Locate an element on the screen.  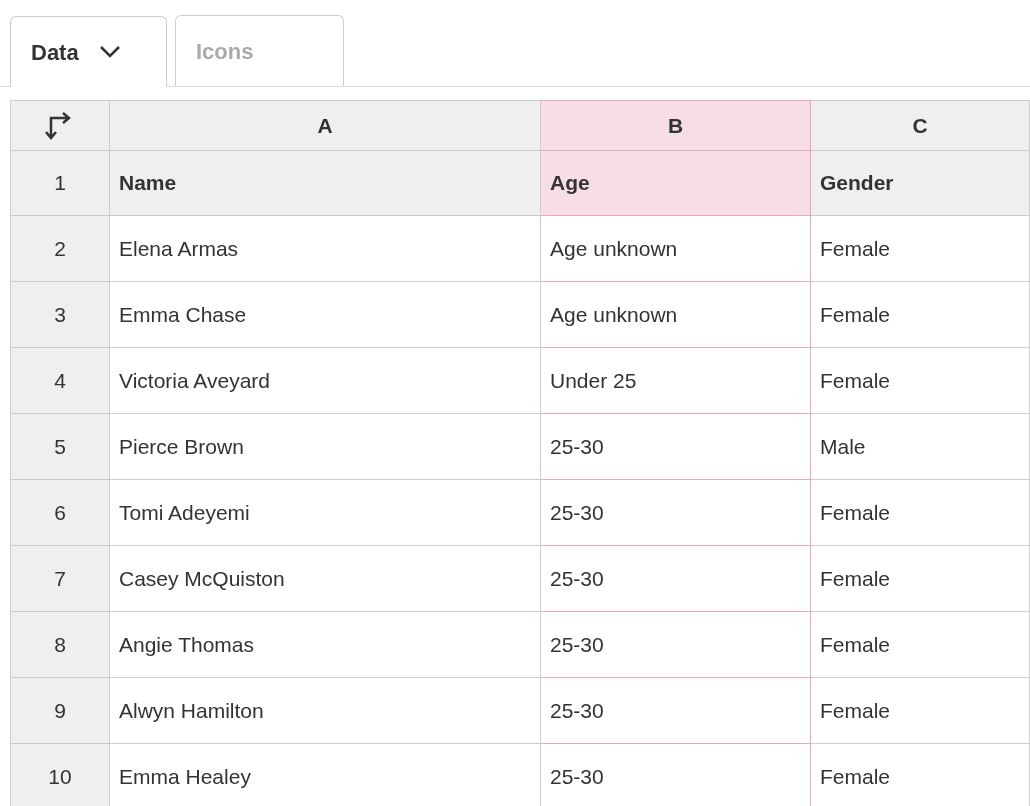
row-number: 5 is located at coordinates (60, 447).